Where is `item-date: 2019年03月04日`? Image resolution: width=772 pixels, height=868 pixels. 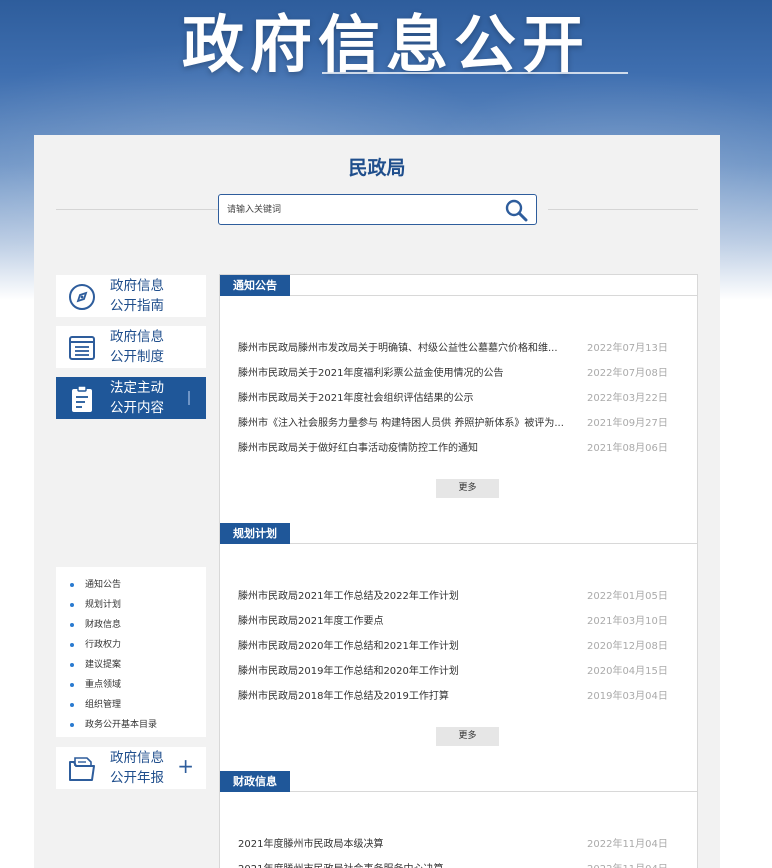 item-date: 2019年03月04日 is located at coordinates (627, 696).